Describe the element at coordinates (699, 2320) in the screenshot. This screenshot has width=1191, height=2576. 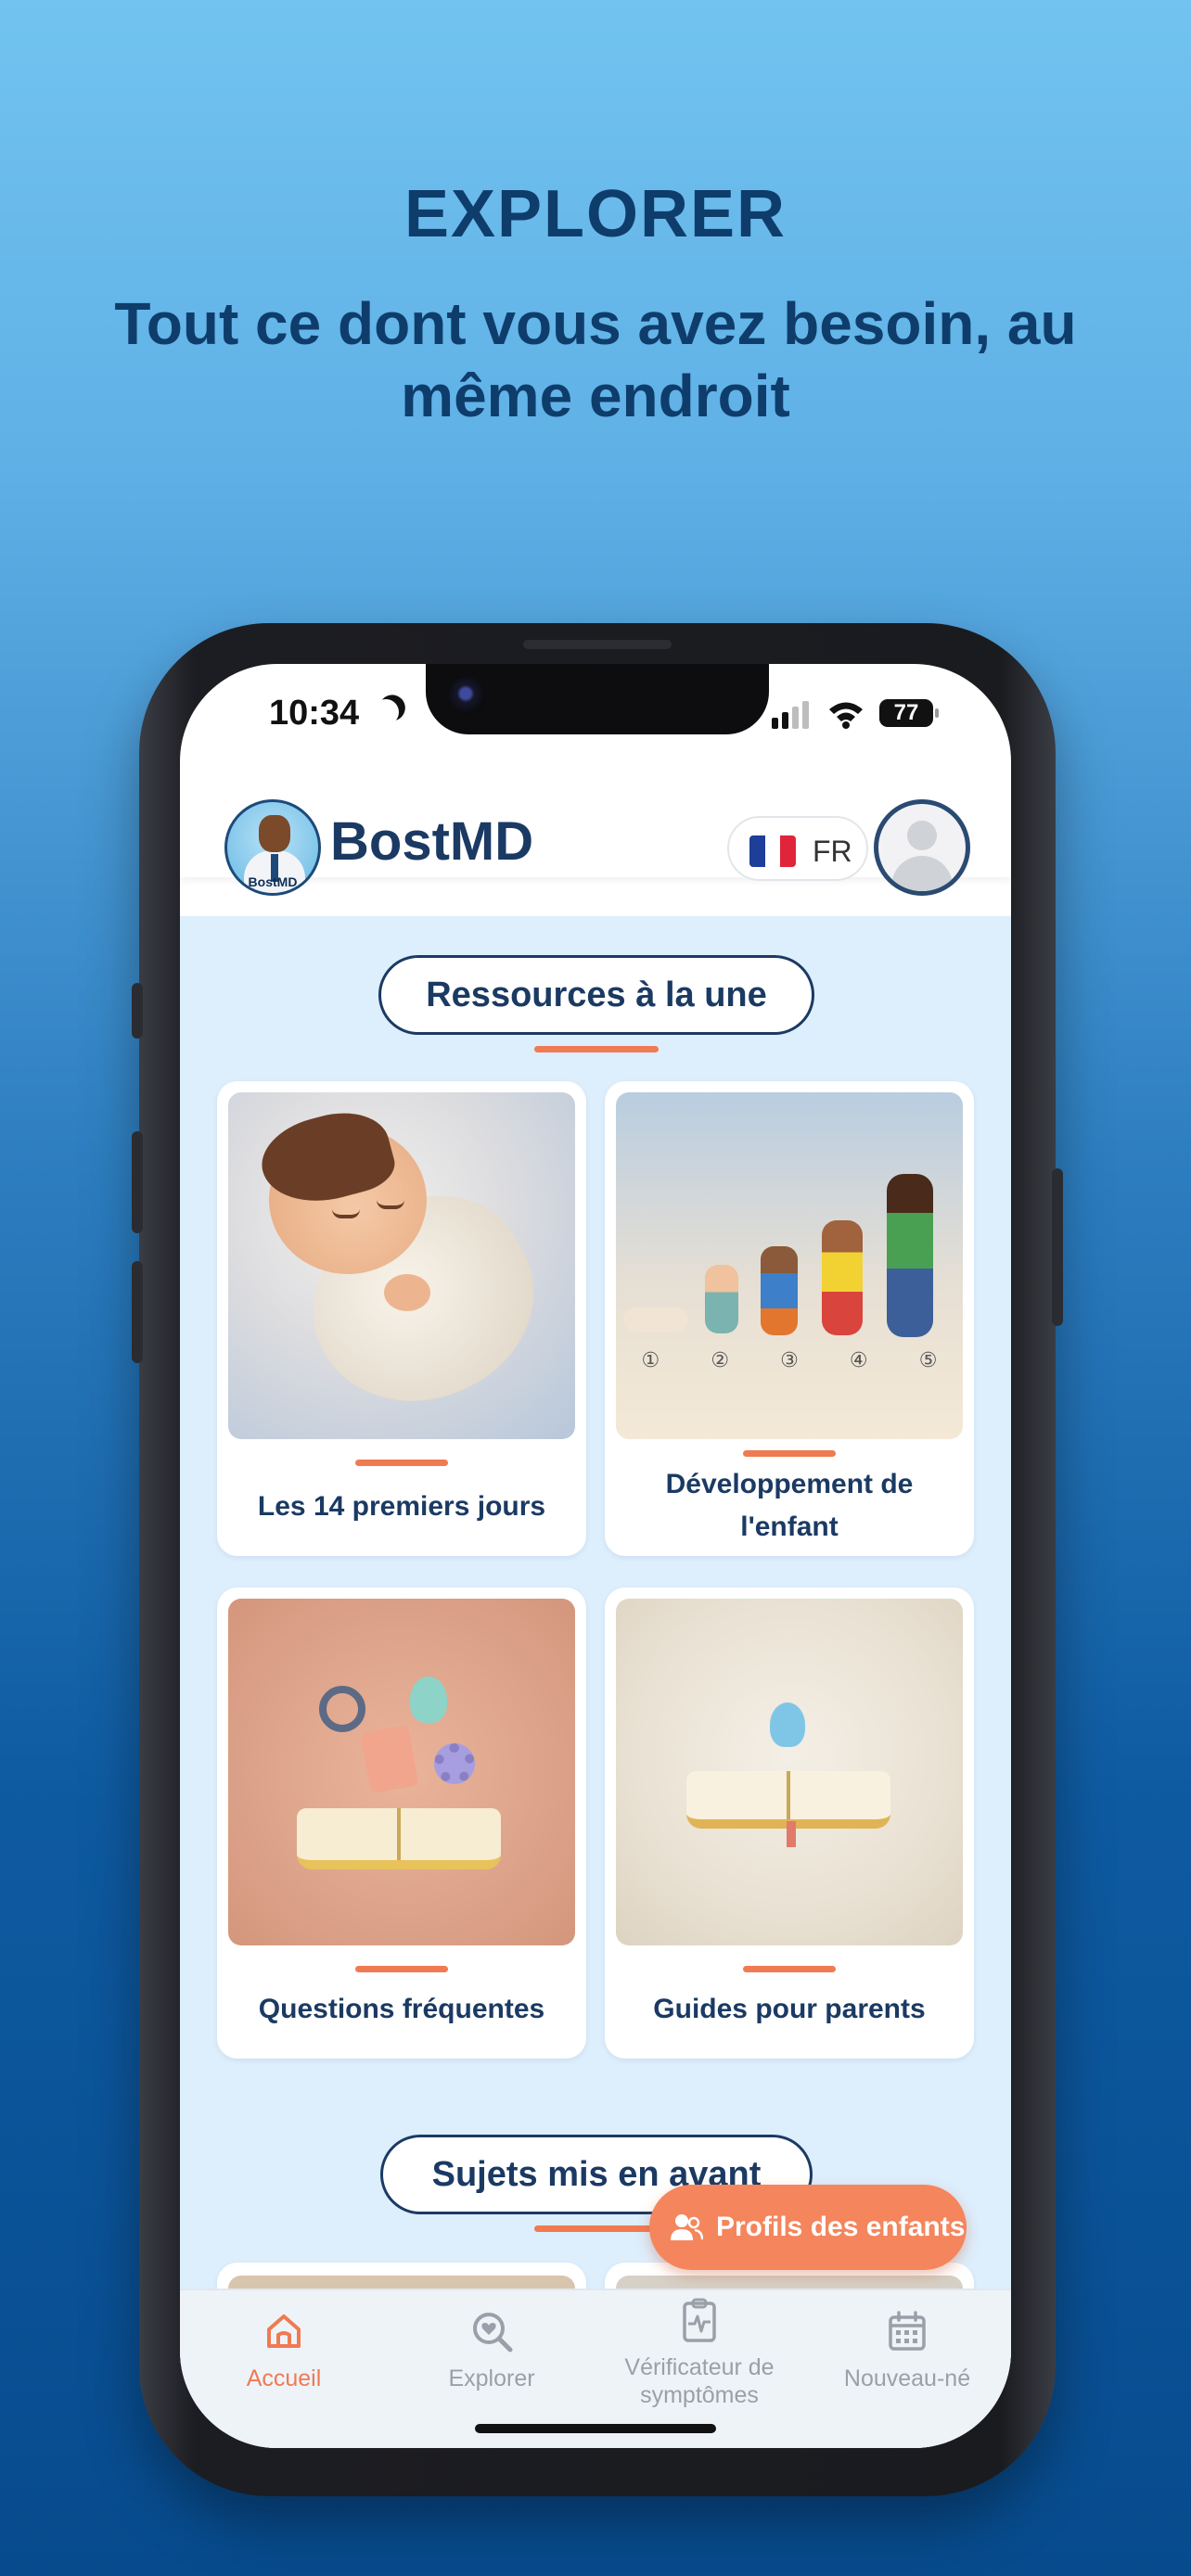
I see `clipboard-pulse-icon` at that location.